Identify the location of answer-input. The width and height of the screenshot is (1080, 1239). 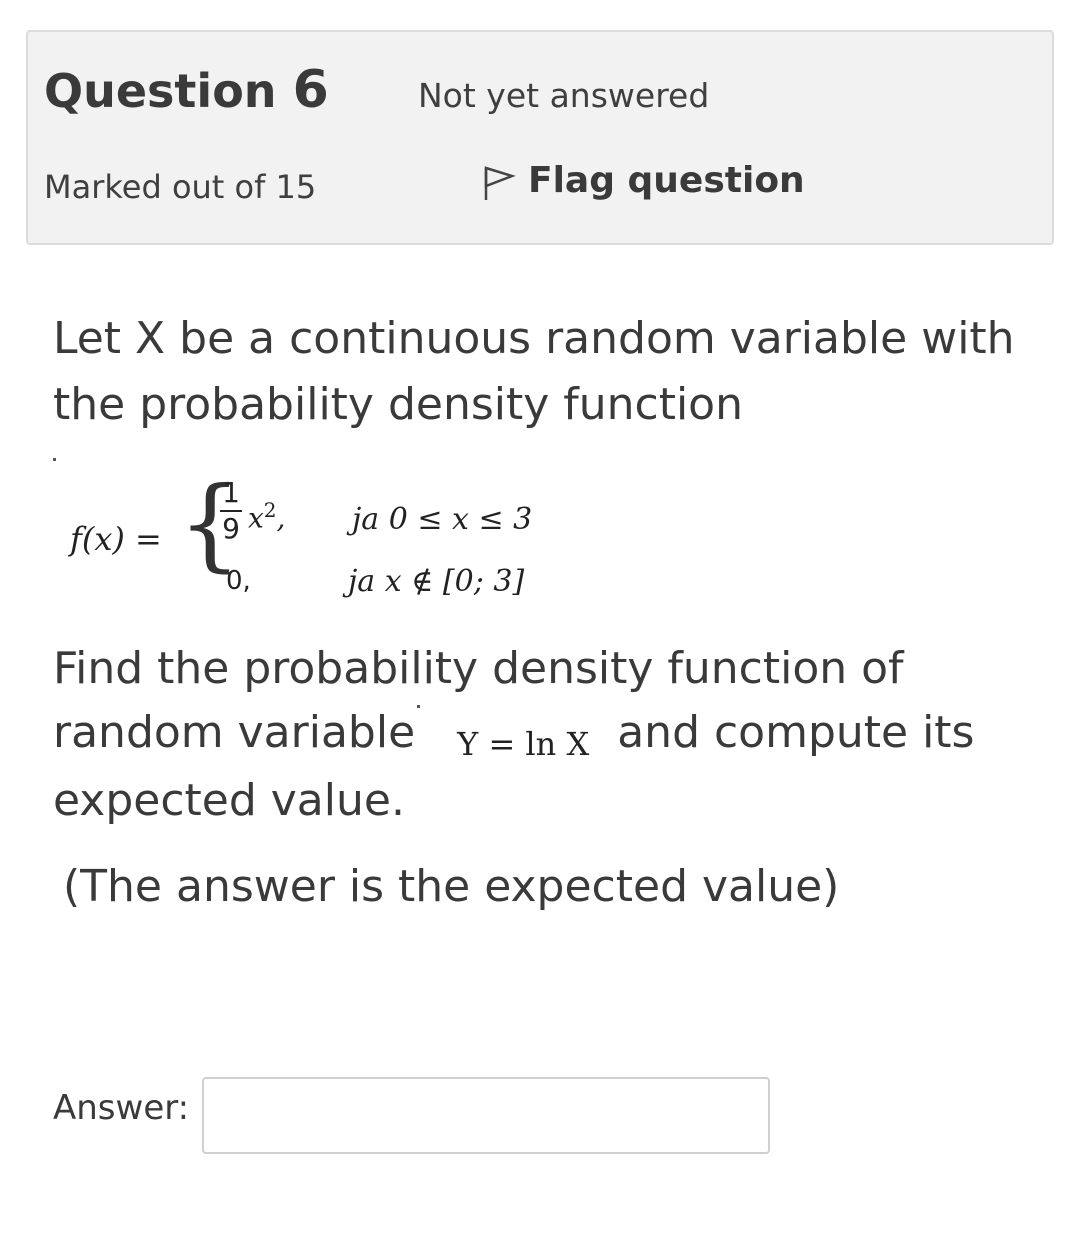
(486, 1115).